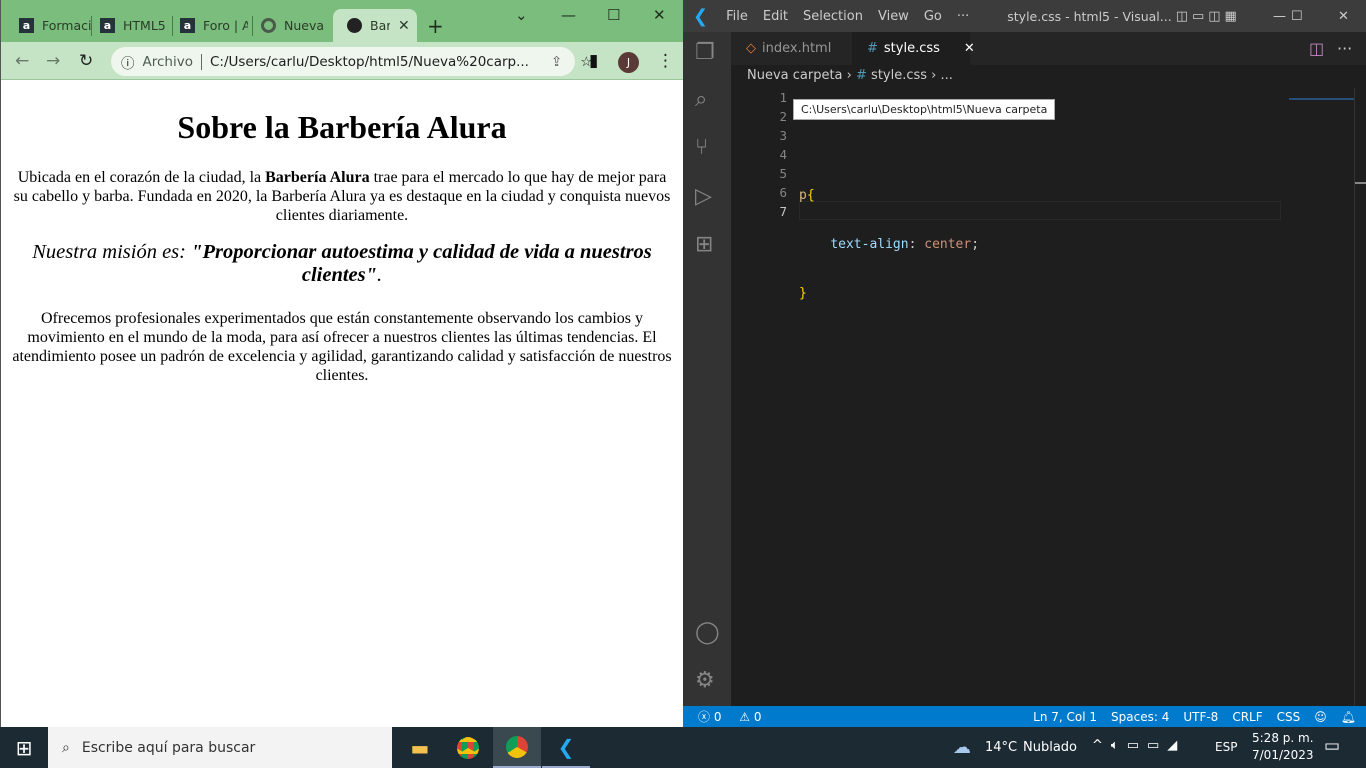 This screenshot has height=768, width=1366. I want to click on indentation: Spaces: 4, so click(1140, 717).